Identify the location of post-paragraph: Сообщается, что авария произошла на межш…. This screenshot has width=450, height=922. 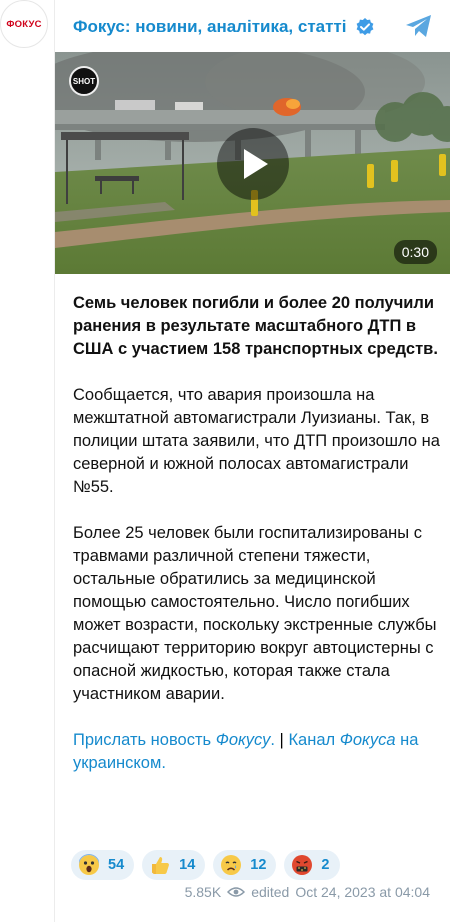
(256, 441).